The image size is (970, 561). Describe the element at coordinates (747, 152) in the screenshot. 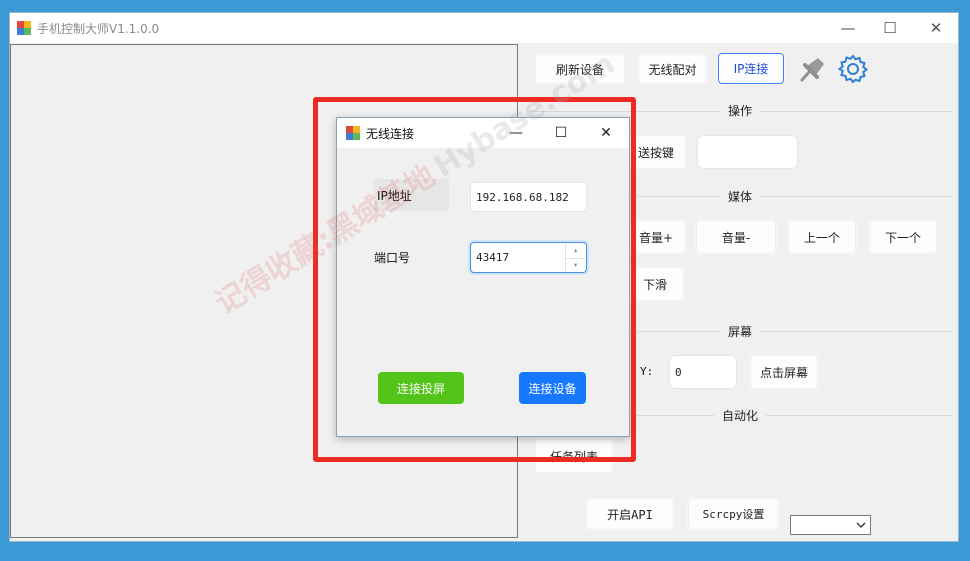

I see `key-input` at that location.